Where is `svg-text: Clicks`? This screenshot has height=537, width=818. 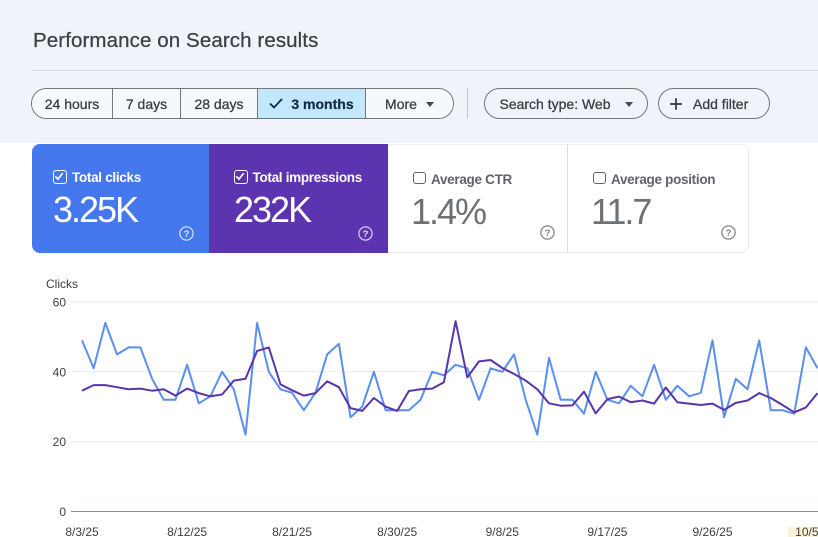
svg-text: Clicks is located at coordinates (62, 284).